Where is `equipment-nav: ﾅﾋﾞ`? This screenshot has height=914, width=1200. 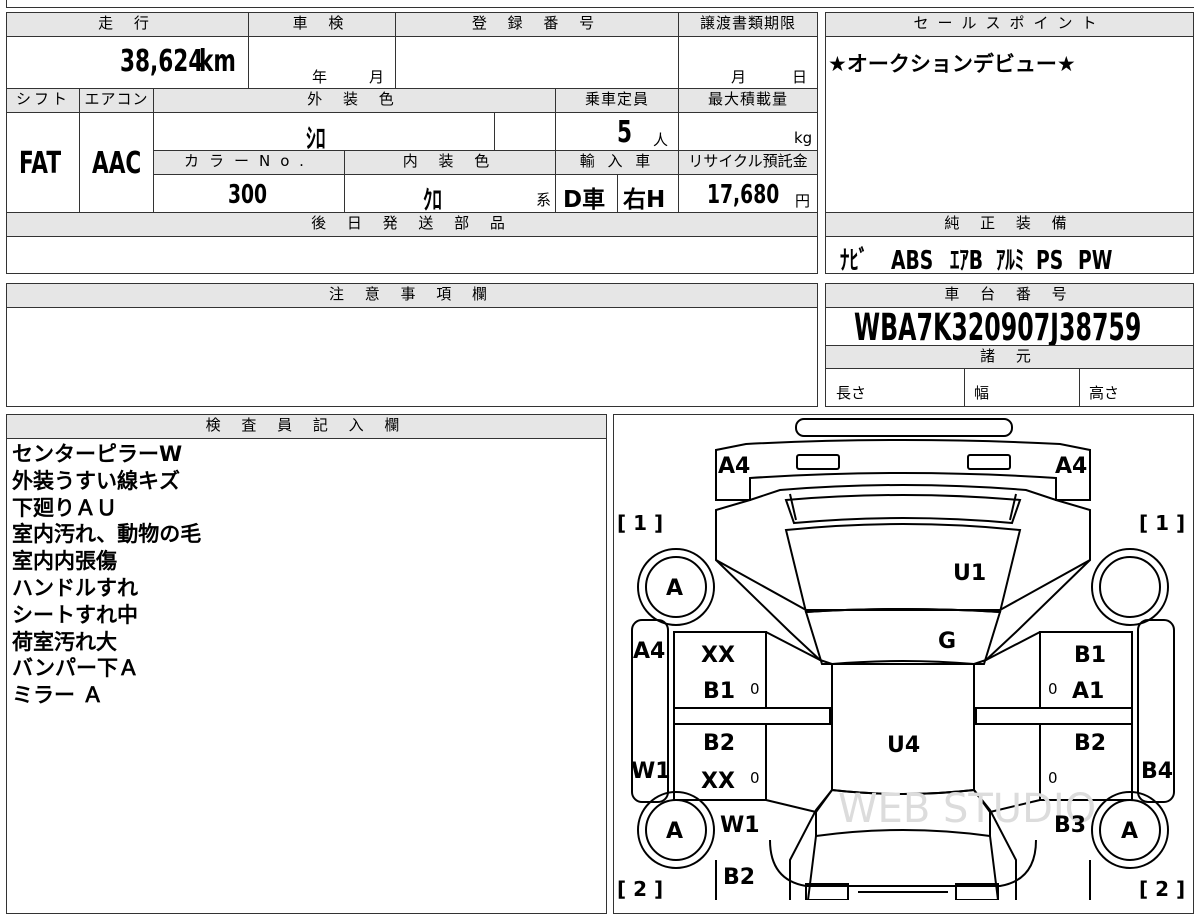 equipment-nav: ﾅﾋﾞ is located at coordinates (854, 261).